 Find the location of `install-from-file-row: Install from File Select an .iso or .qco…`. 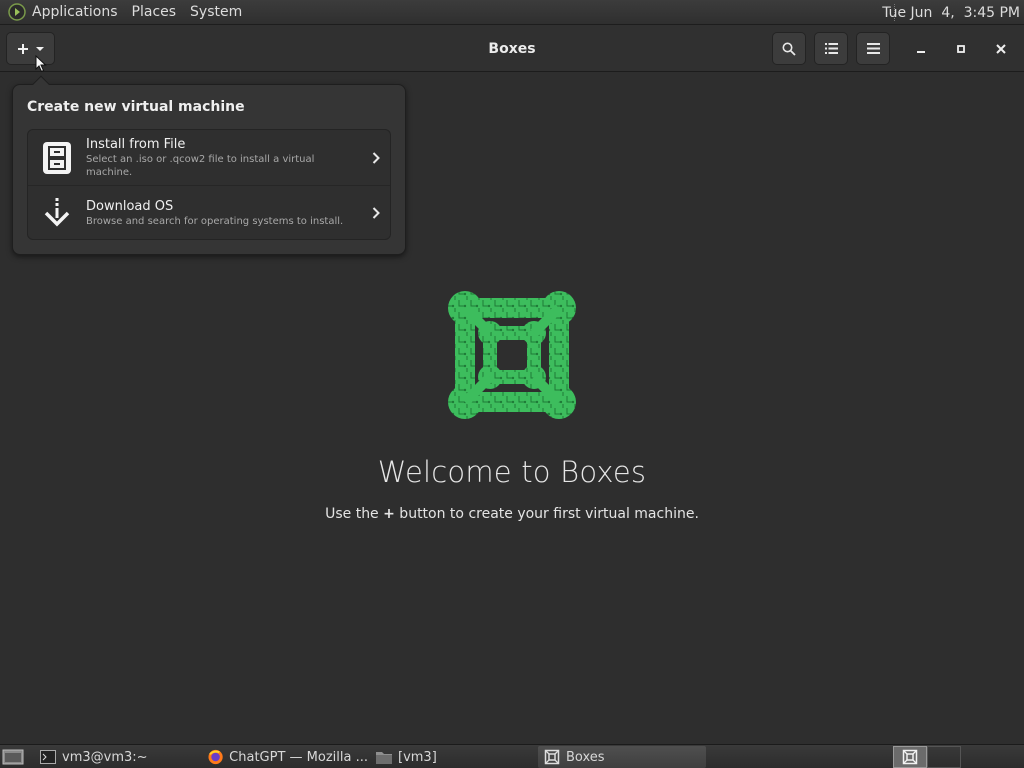

install-from-file-row: Install from File Select an .iso or .qco… is located at coordinates (209, 157).